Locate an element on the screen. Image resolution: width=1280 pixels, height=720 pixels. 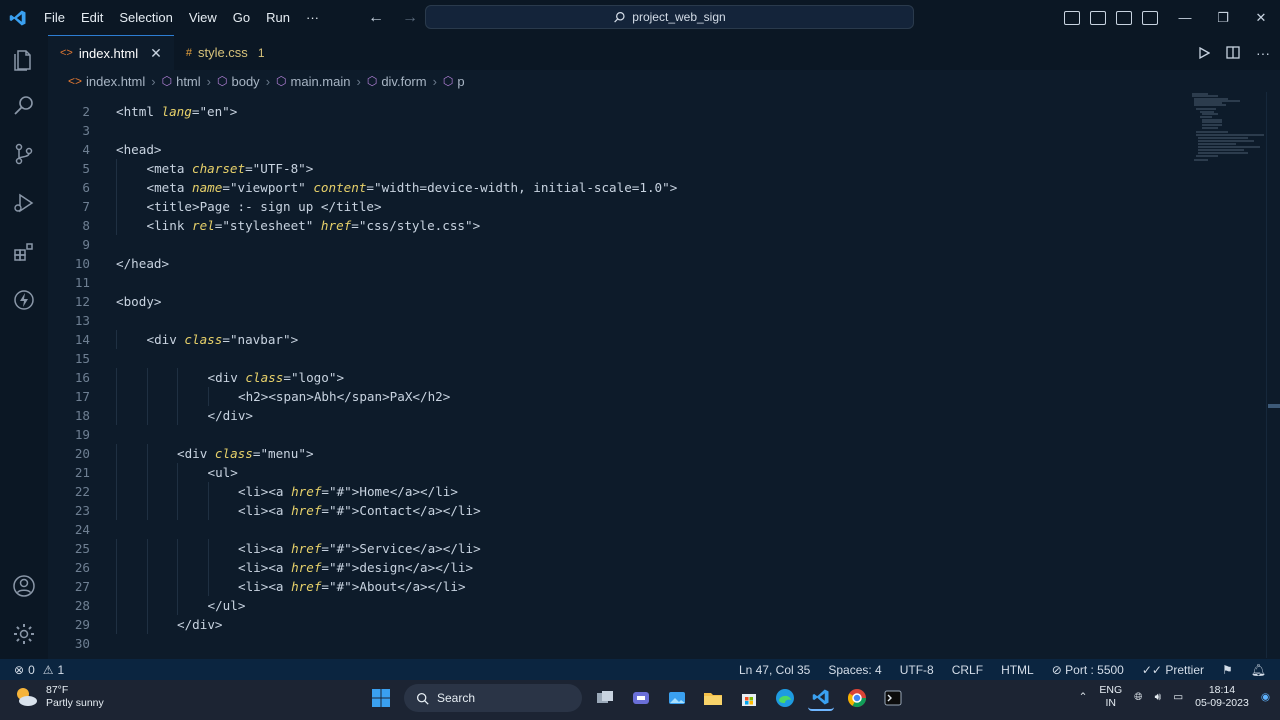
close-window-icon: ✕ is located at coordinates (1261, 17).